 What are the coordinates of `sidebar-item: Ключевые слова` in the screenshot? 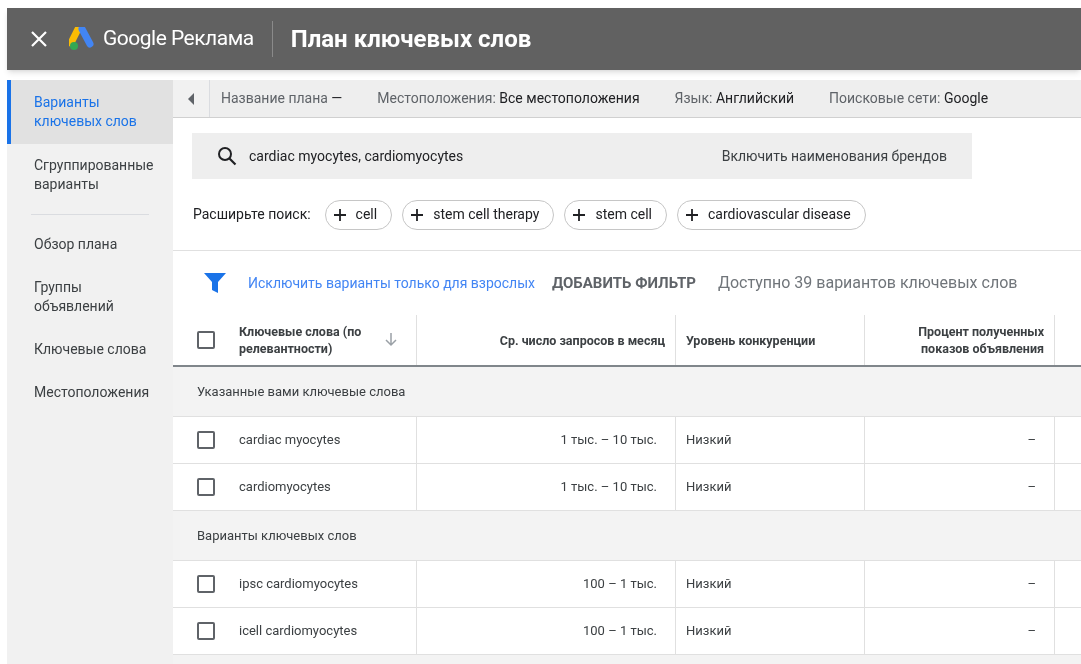 It's located at (90, 349).